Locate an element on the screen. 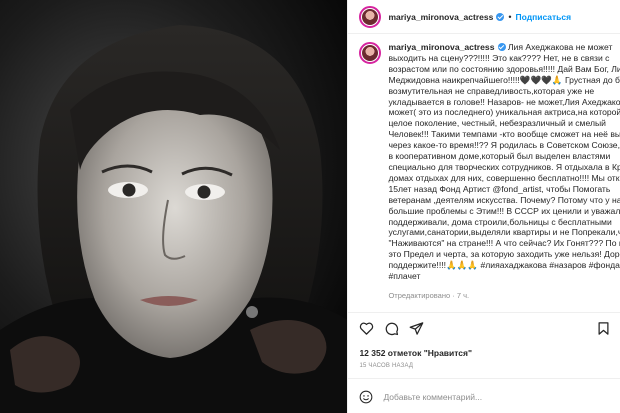 This screenshot has height=413, width=620. action-bar is located at coordinates (484, 326).